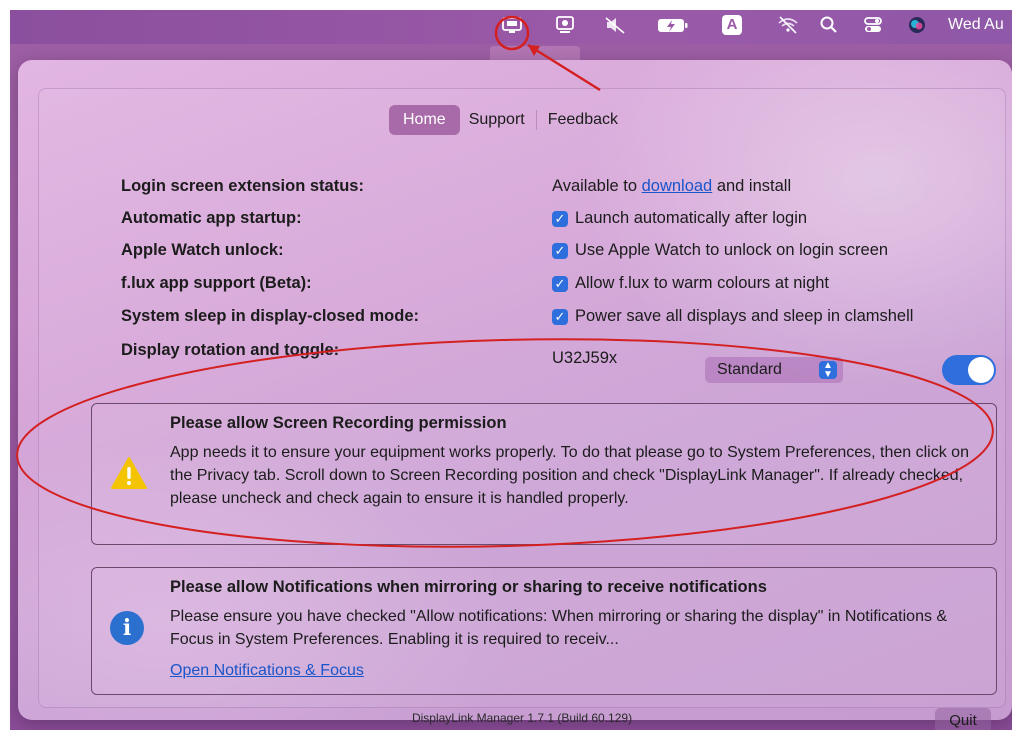 The width and height of the screenshot is (1012, 730). I want to click on rotation-select-value: Standard, so click(749, 369).